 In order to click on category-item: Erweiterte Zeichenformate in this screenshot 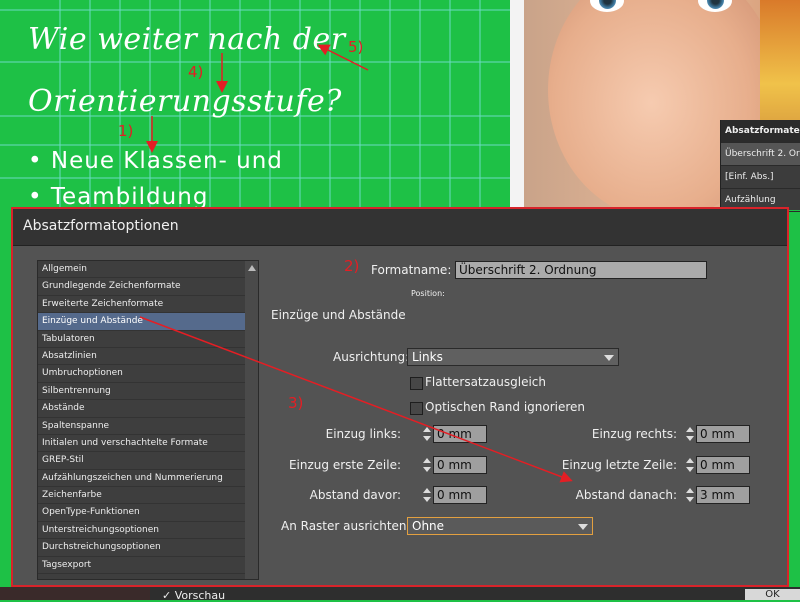, I will do `click(142, 305)`.